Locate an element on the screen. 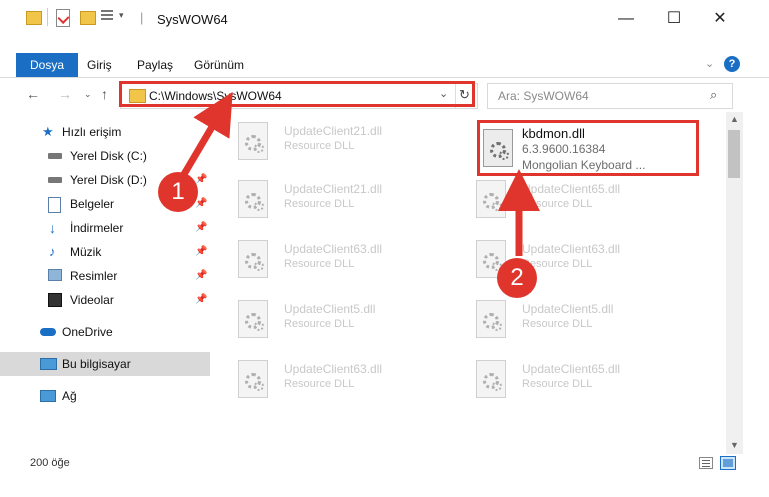 This screenshot has width=769, height=497. arrow-step1 is located at coordinates (206, 134).